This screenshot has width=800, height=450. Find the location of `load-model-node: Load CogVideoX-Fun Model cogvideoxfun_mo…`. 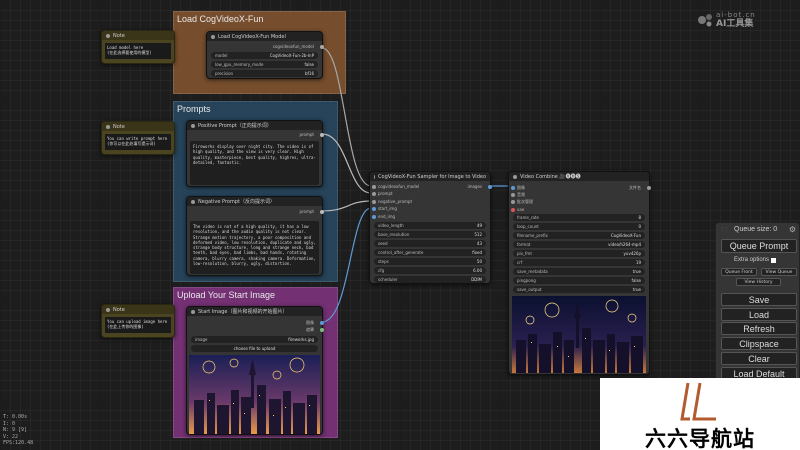

load-model-node: Load CogVideoX-Fun Model cogvideoxfun_mo… is located at coordinates (265, 55).